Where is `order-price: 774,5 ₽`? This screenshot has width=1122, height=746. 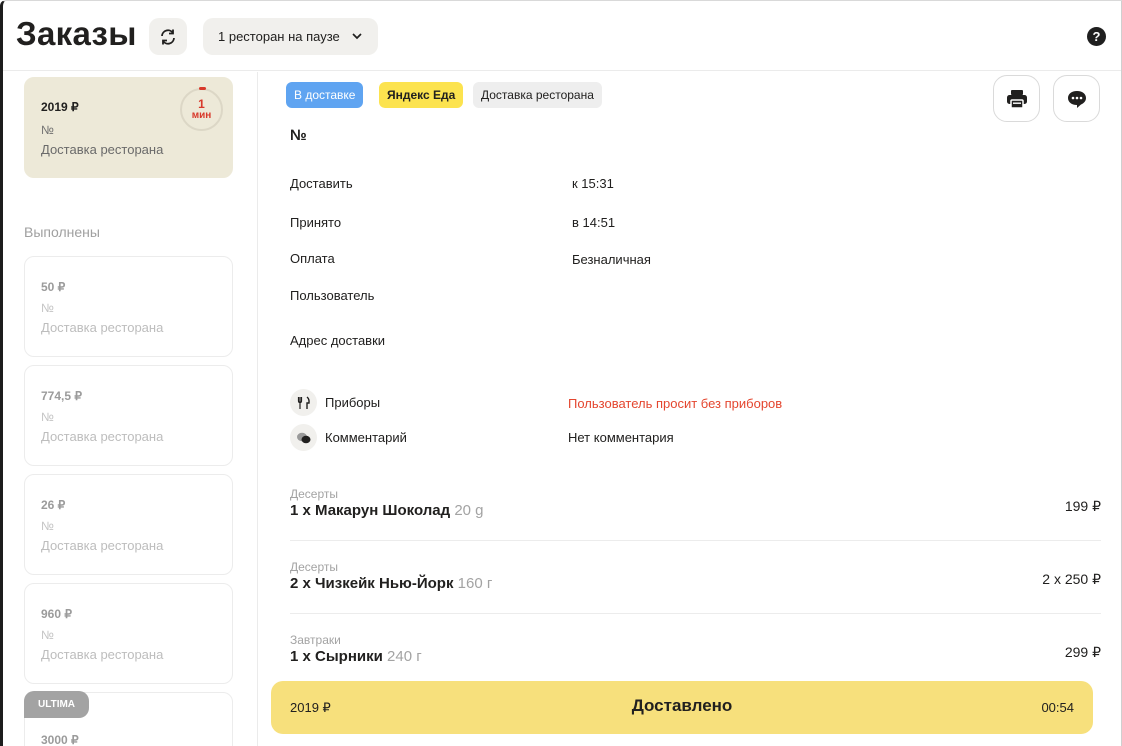
order-price: 774,5 ₽ is located at coordinates (61, 396).